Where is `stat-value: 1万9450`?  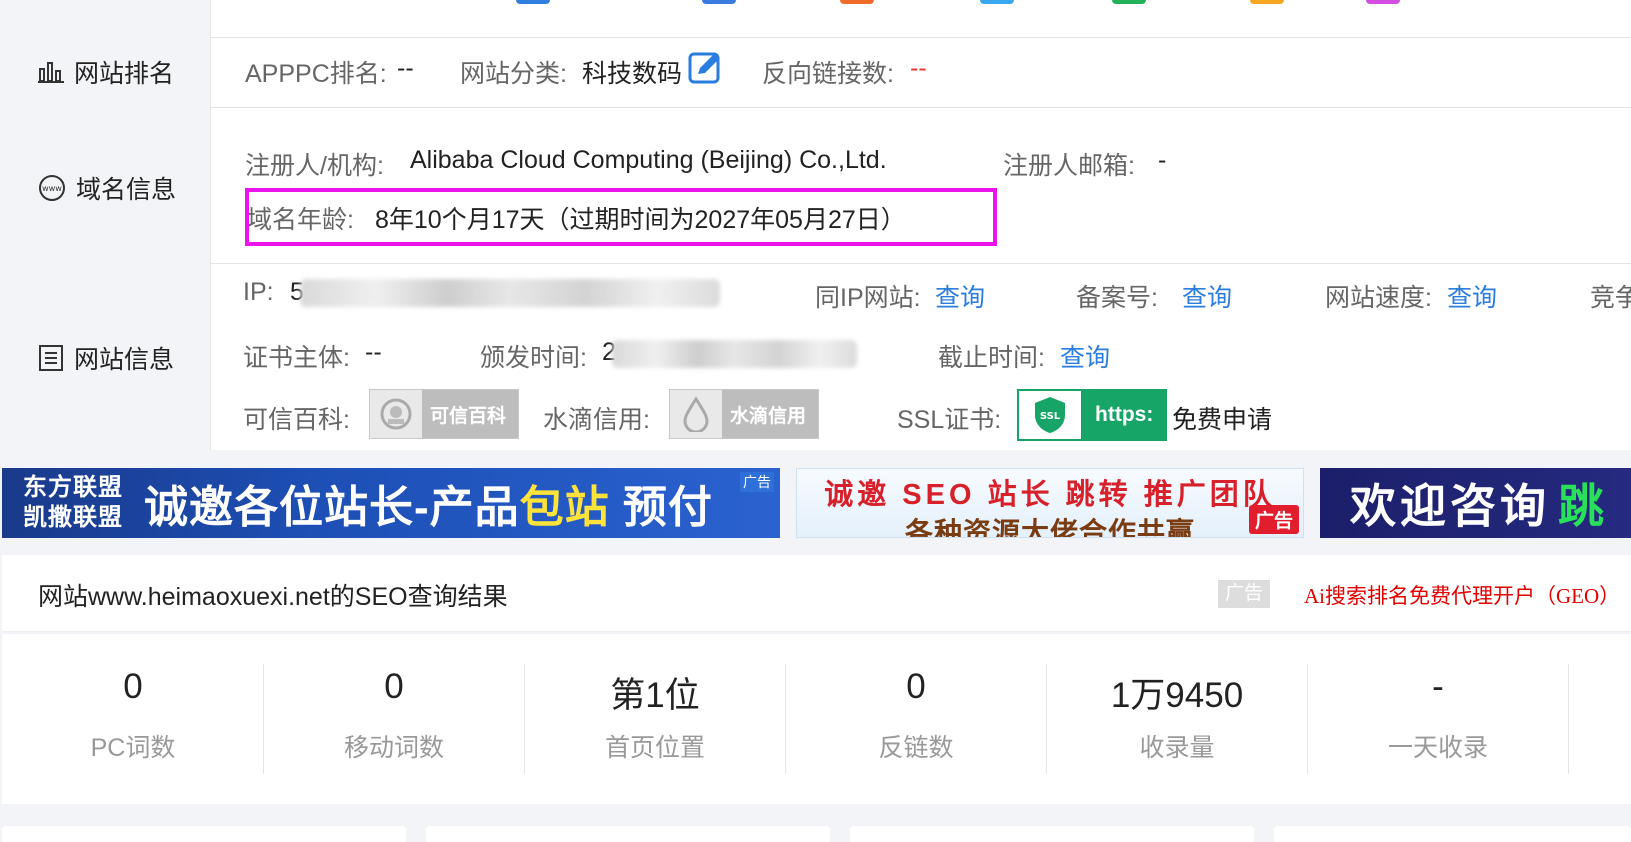
stat-value: 1万9450 is located at coordinates (1177, 695).